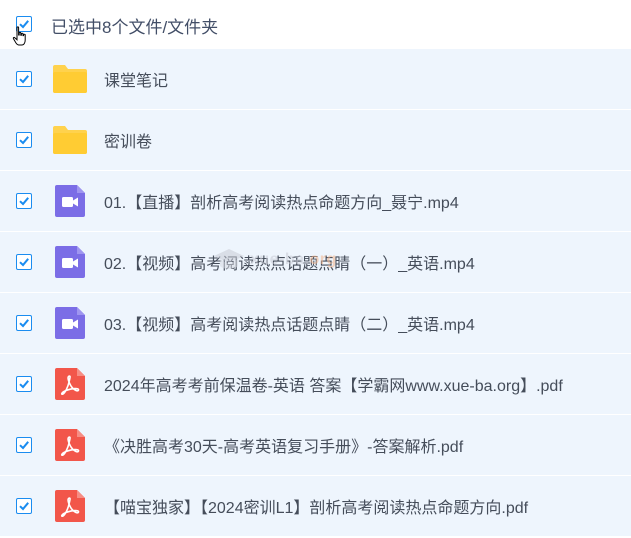 Image resolution: width=631 pixels, height=538 pixels. I want to click on file-row: 03.【视频】高考阅读热点话题点睛（二）_英语.mp4, so click(315, 323).